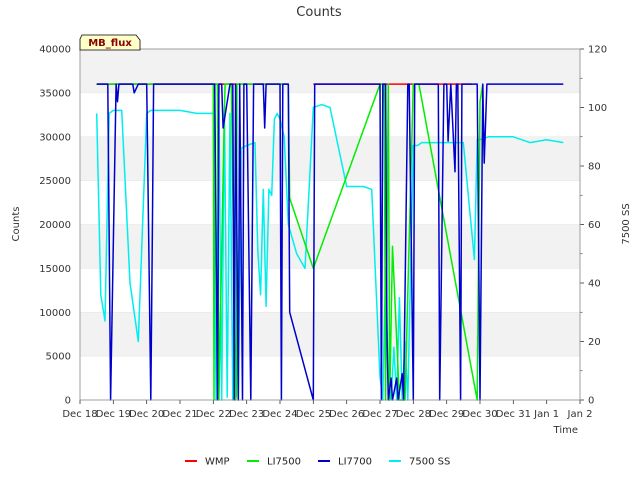  Describe the element at coordinates (179, 414) in the screenshot. I see `x-tick-label: Dec 21` at that location.